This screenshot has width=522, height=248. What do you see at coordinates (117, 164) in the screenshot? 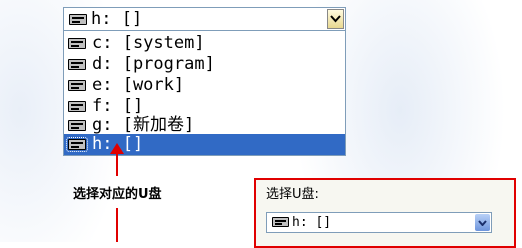
I see `arrow-shaft` at bounding box center [117, 164].